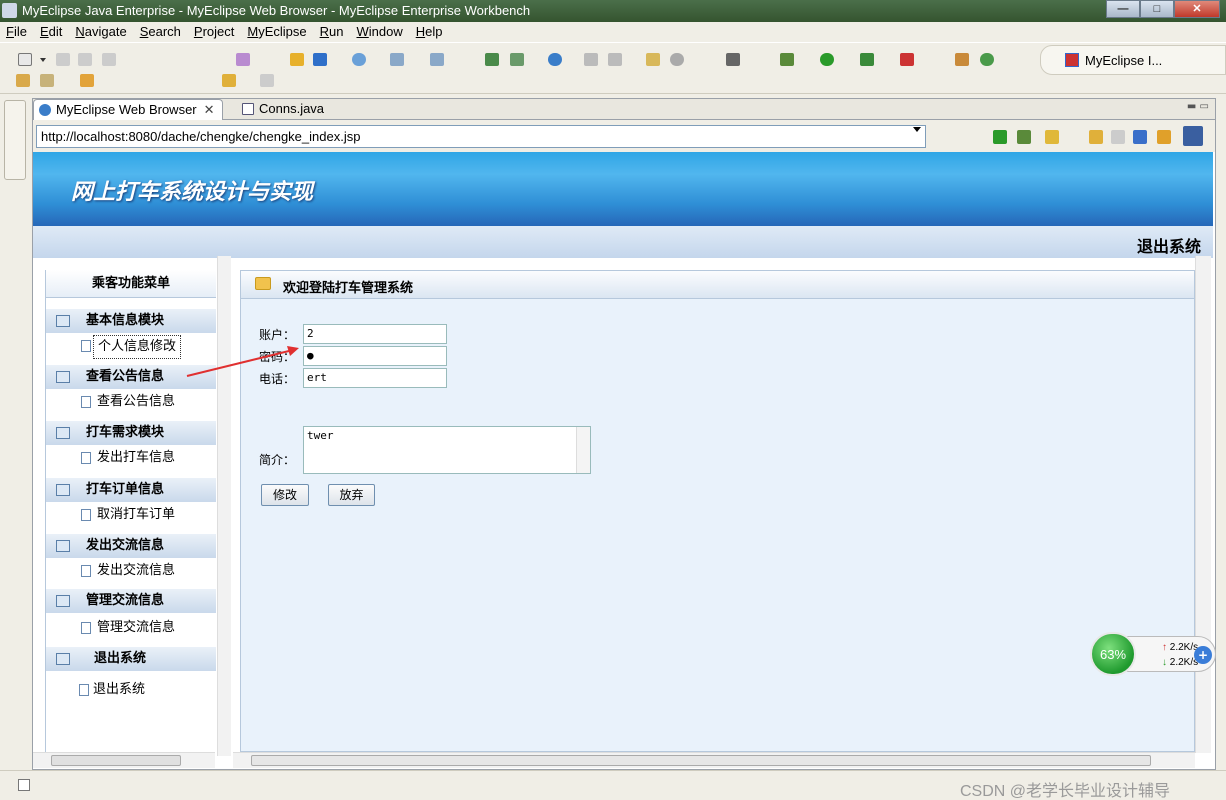  What do you see at coordinates (430, 31) in the screenshot?
I see `menu-help: Help` at bounding box center [430, 31].